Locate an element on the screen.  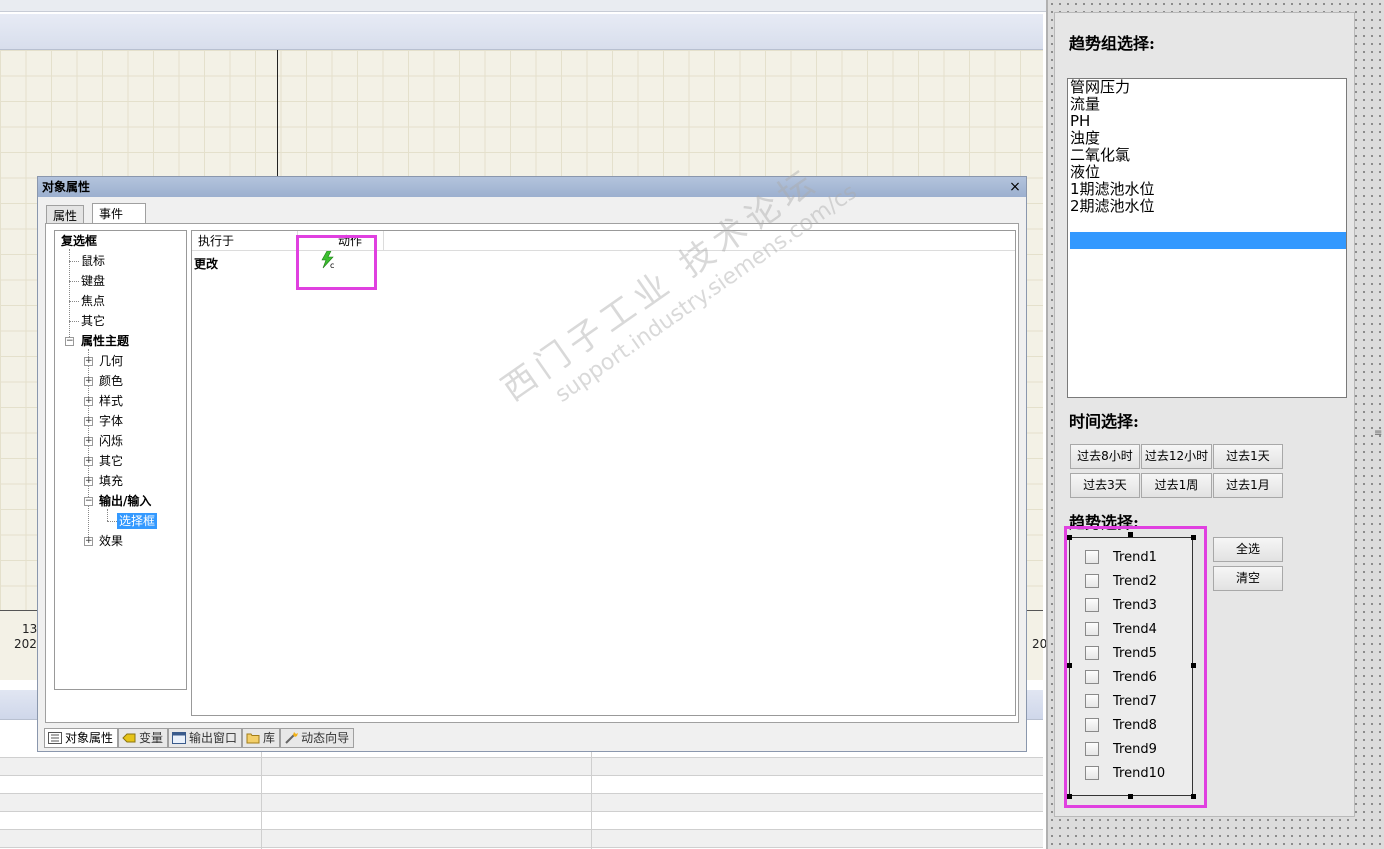
tab-label: 变量 is located at coordinates (151, 738).